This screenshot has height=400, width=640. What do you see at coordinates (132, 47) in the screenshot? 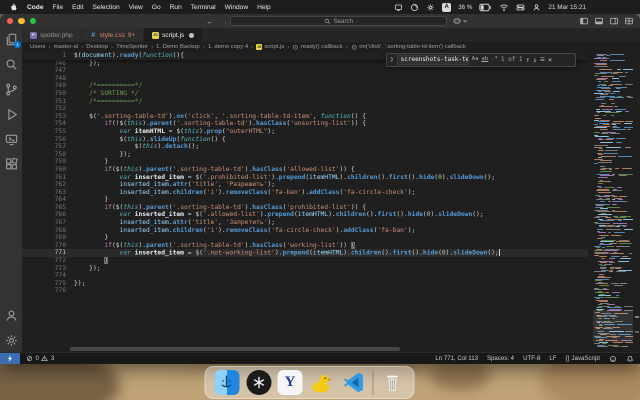
I see `breadcrumb-item: TimeSpotter` at bounding box center [132, 47].